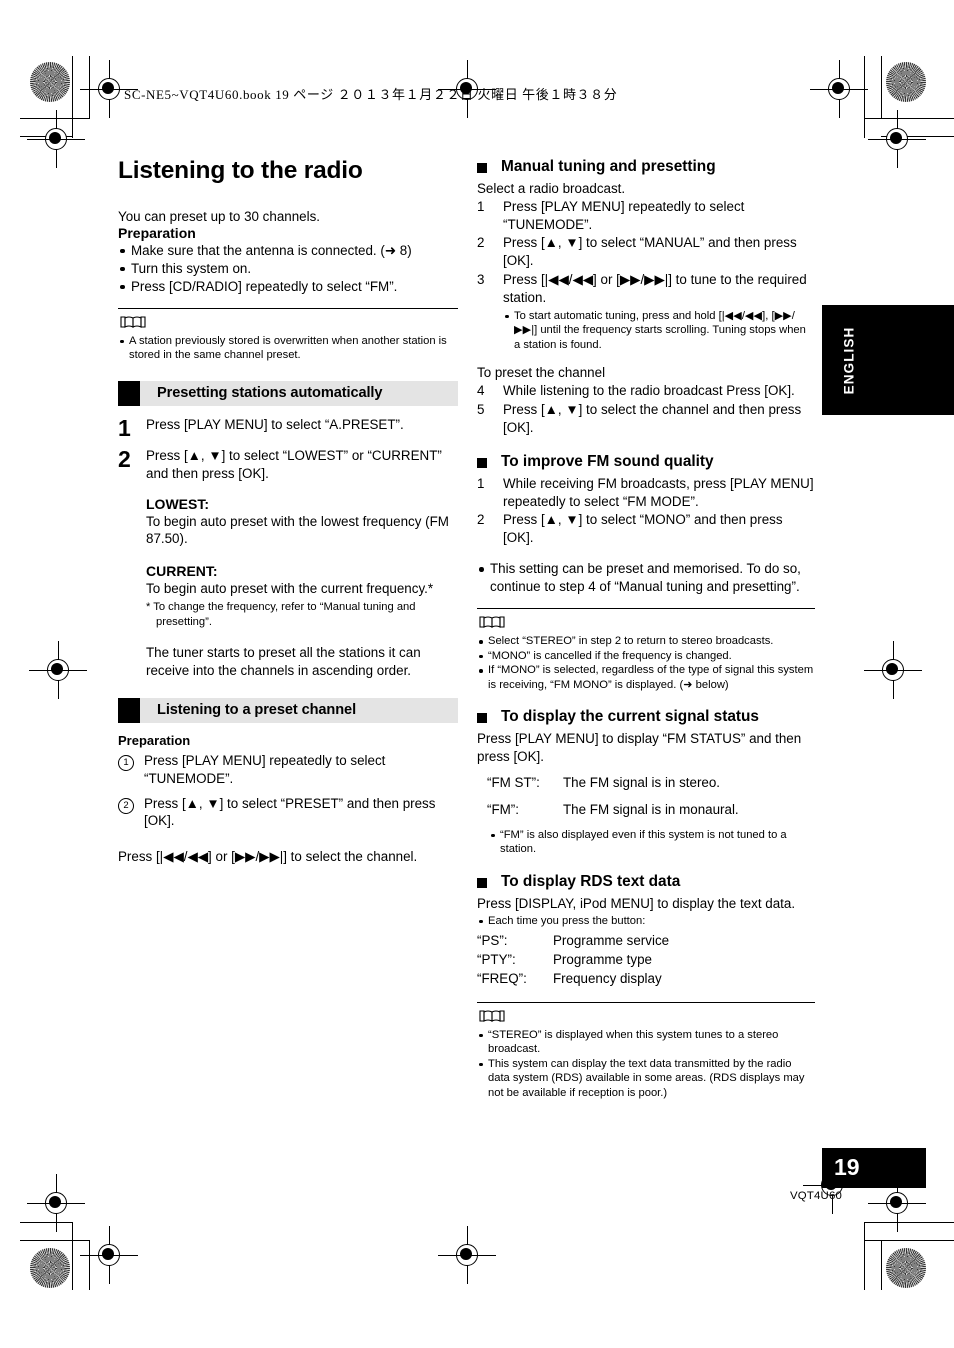 The image size is (954, 1348). I want to click on section-title: Listening to a preset channel, so click(257, 710).